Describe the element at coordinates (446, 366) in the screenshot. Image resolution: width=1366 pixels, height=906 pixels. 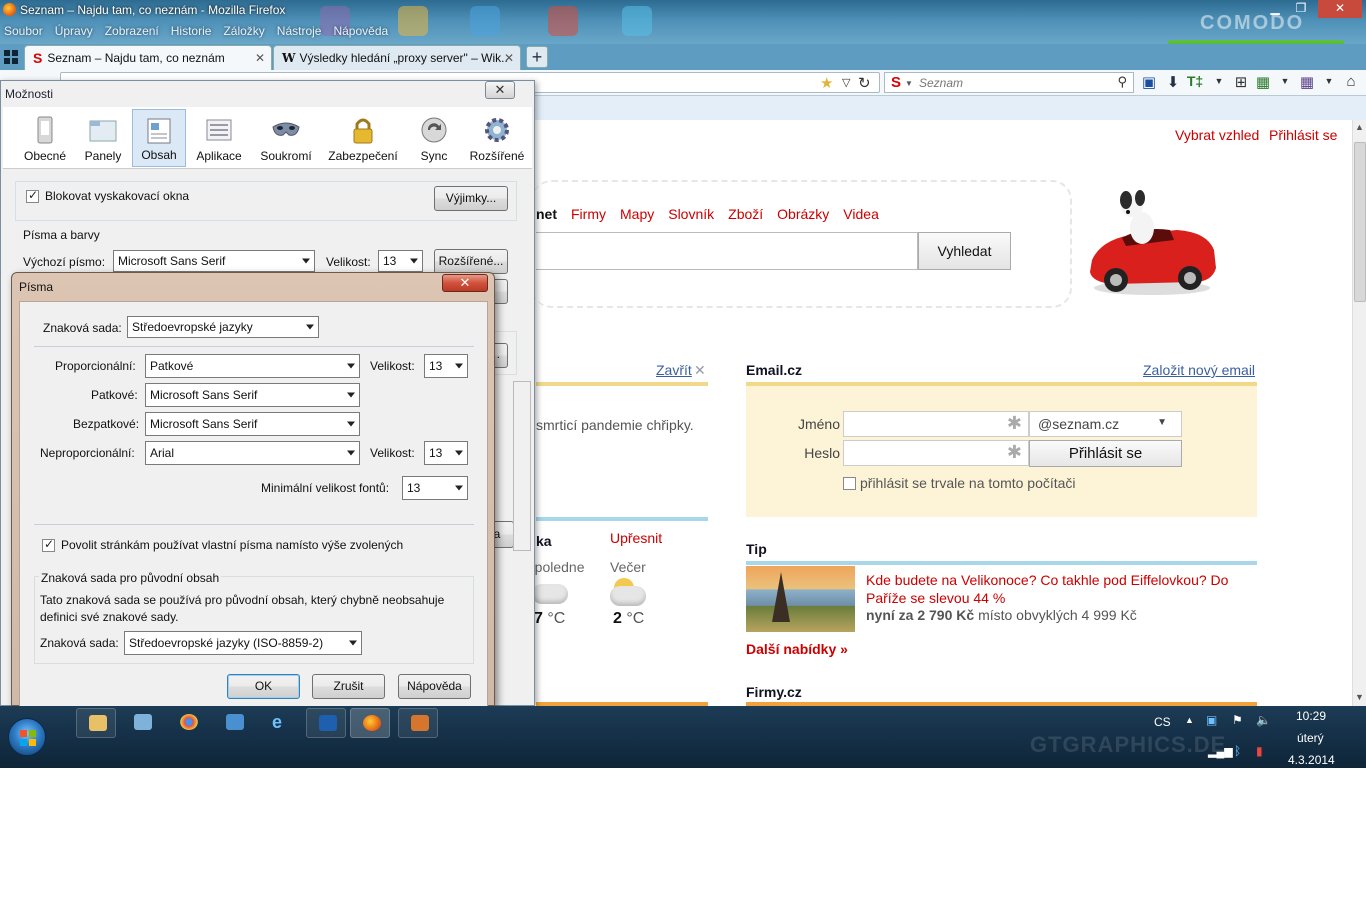
I see `proportional-size-select: 13` at that location.